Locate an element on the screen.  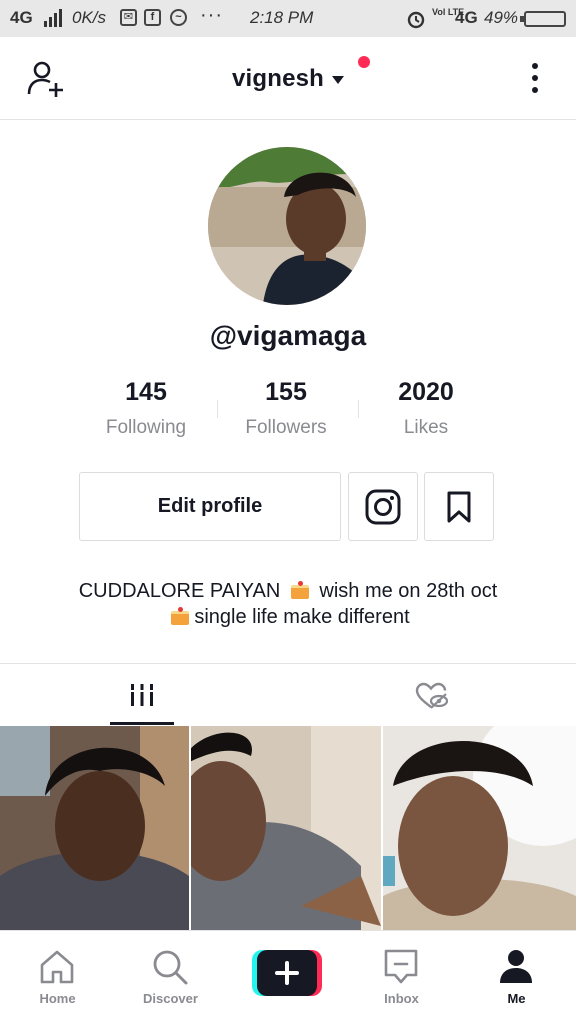
signal-bars-icon is located at coordinates (53, 18).